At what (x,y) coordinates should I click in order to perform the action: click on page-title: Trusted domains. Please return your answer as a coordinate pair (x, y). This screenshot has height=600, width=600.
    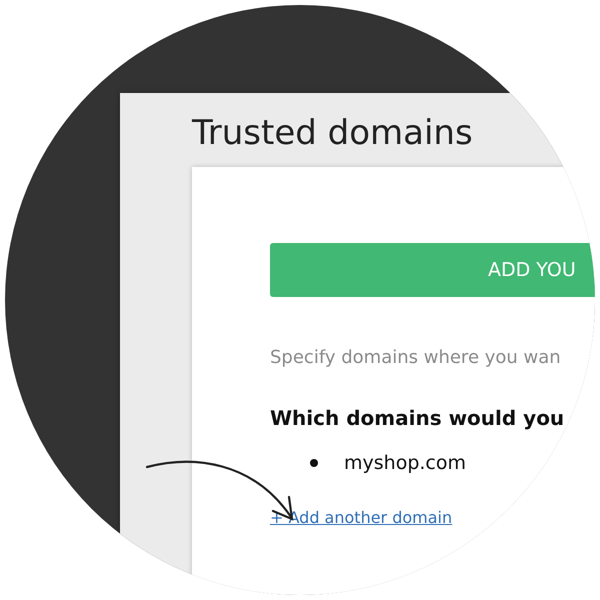
    Looking at the image, I should click on (332, 133).